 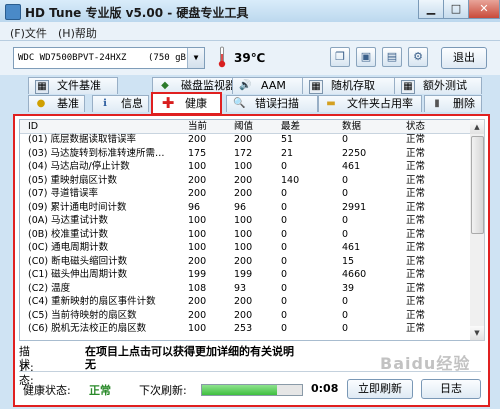 What do you see at coordinates (77, 33) in the screenshot?
I see `menu-help: (H)帮助` at bounding box center [77, 33].